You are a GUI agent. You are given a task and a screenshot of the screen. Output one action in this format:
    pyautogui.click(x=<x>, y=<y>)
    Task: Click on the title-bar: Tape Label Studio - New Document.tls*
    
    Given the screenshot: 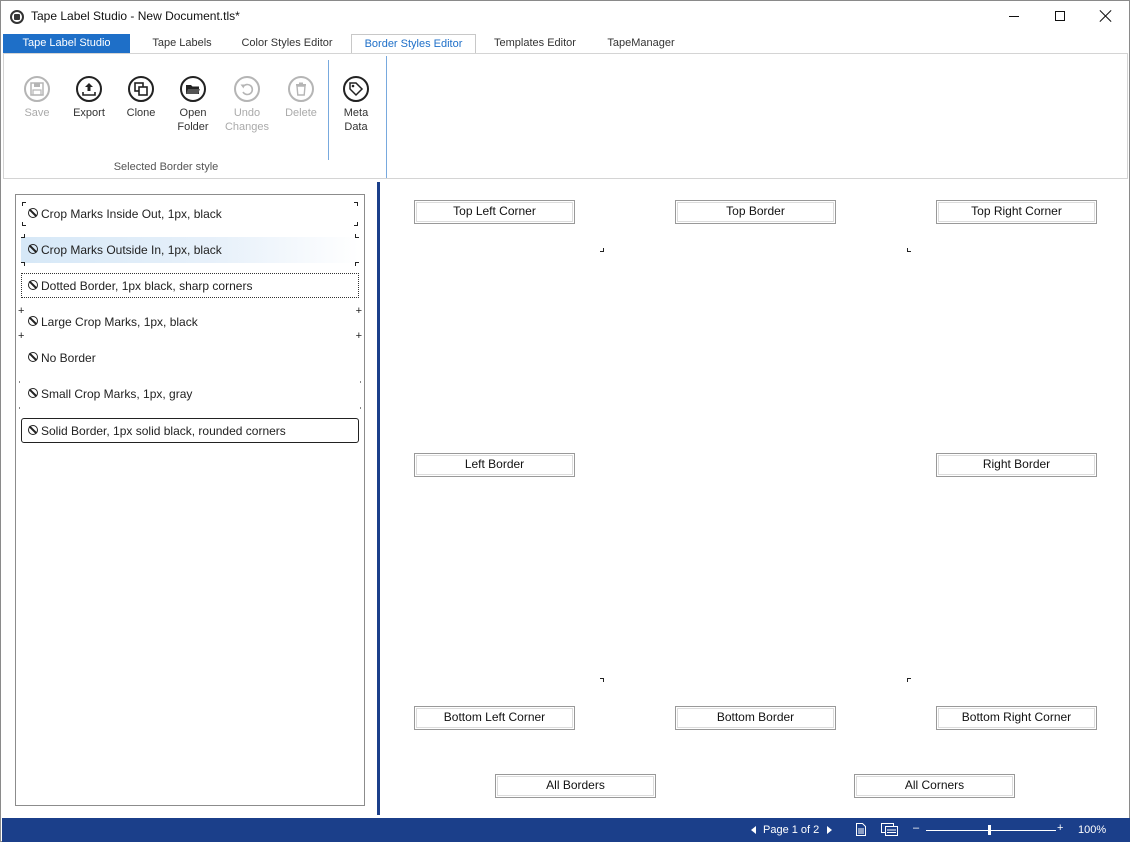 What is the action you would take?
    pyautogui.click(x=565, y=16)
    